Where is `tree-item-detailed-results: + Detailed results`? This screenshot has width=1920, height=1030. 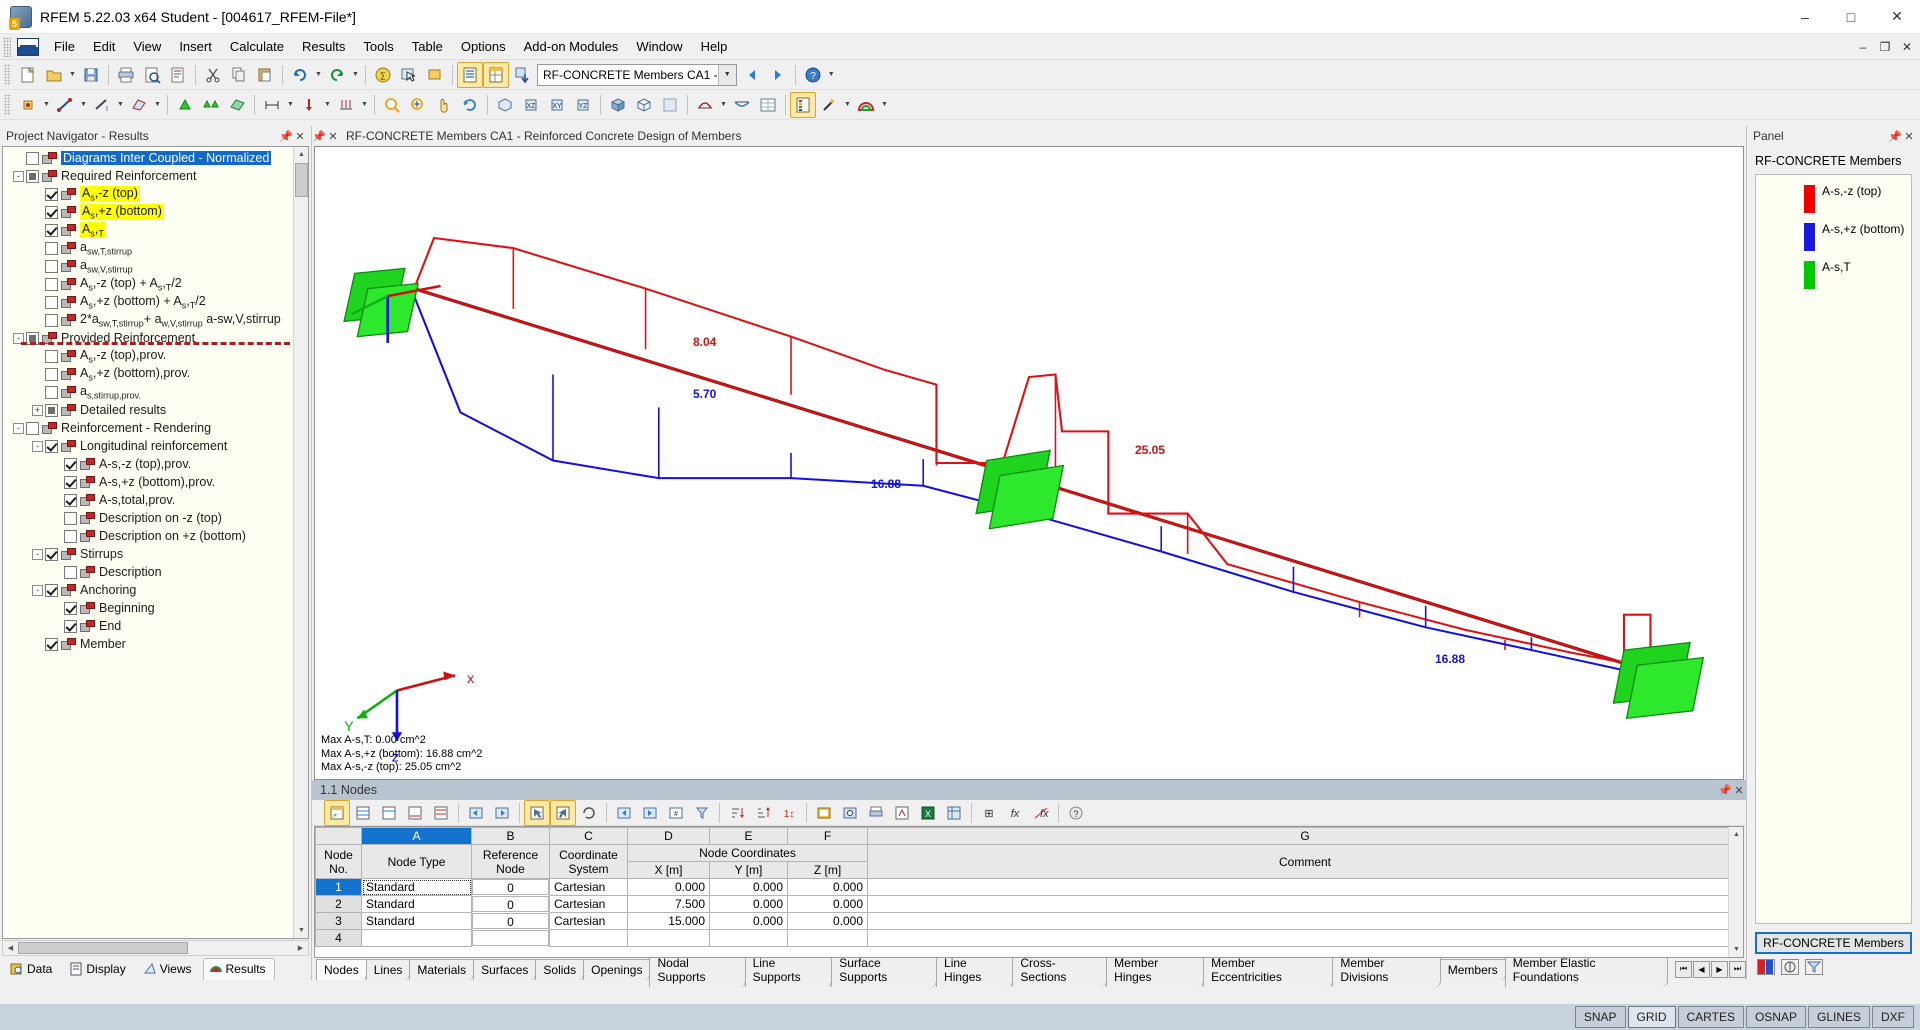 tree-item-detailed-results: + Detailed results is located at coordinates (156, 410).